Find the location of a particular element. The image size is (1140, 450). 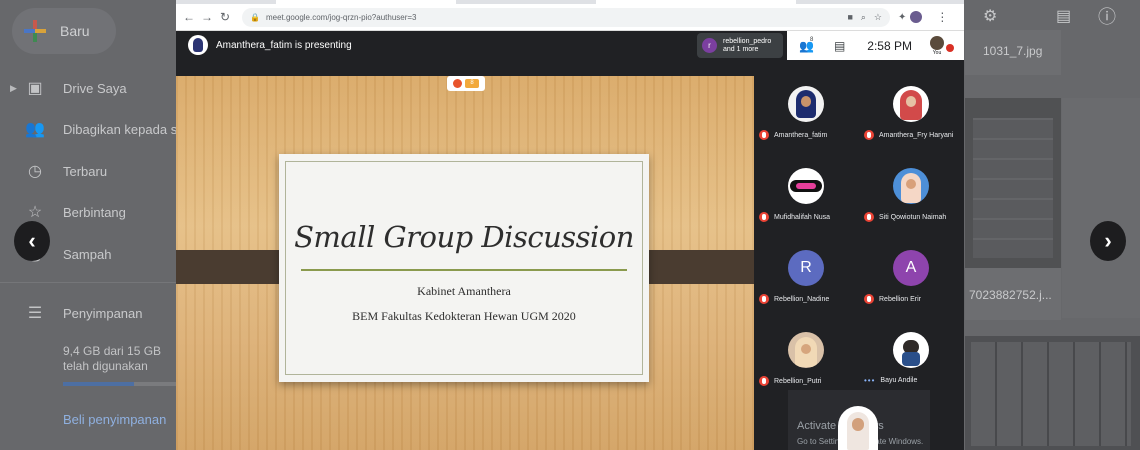

bookmark-star-icon: ☆ is located at coordinates (878, 17).